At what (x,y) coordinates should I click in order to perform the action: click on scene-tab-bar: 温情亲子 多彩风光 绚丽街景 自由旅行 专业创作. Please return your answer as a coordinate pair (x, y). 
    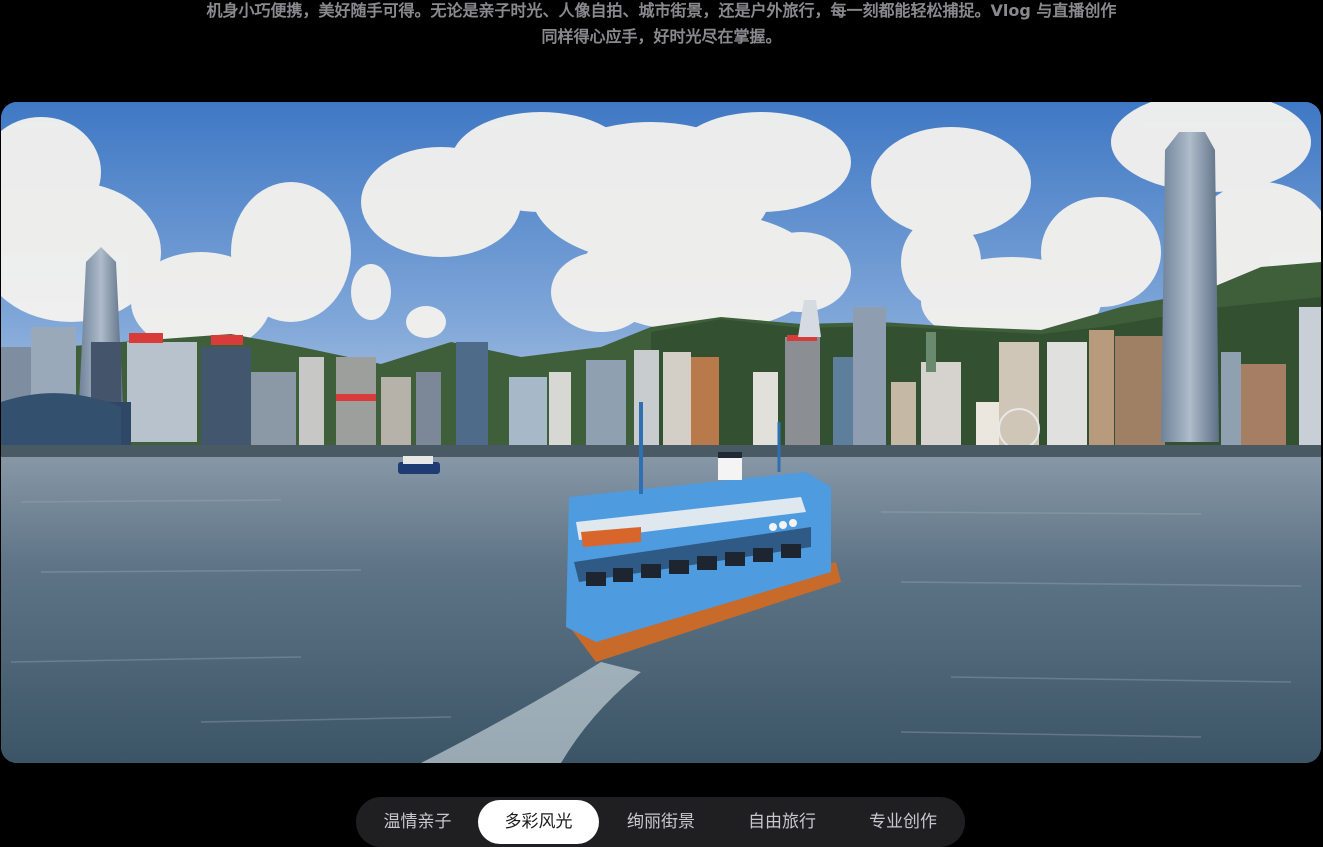
    Looking at the image, I should click on (660, 822).